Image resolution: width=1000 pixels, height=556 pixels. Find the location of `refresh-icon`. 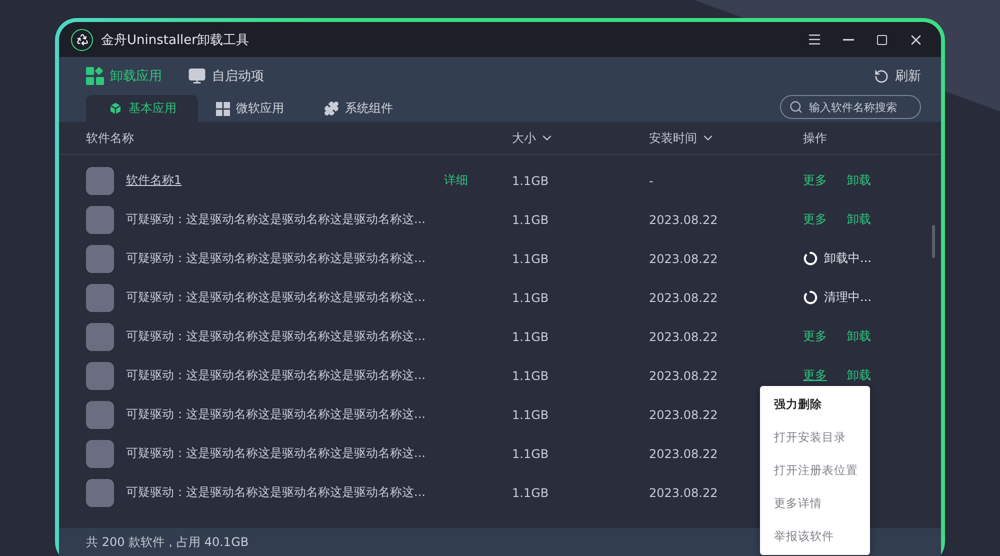

refresh-icon is located at coordinates (881, 76).